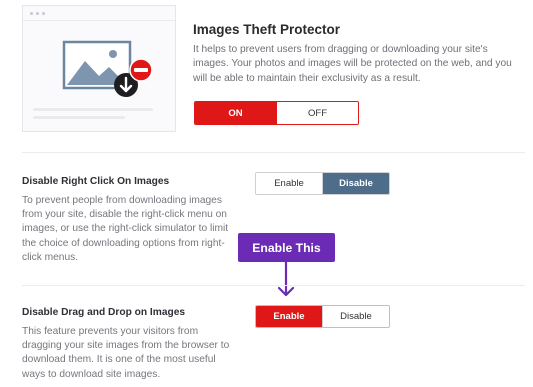 Image resolution: width=533 pixels, height=387 pixels. Describe the element at coordinates (93, 79) in the screenshot. I see `image-blocked-illustration-icon` at that location.